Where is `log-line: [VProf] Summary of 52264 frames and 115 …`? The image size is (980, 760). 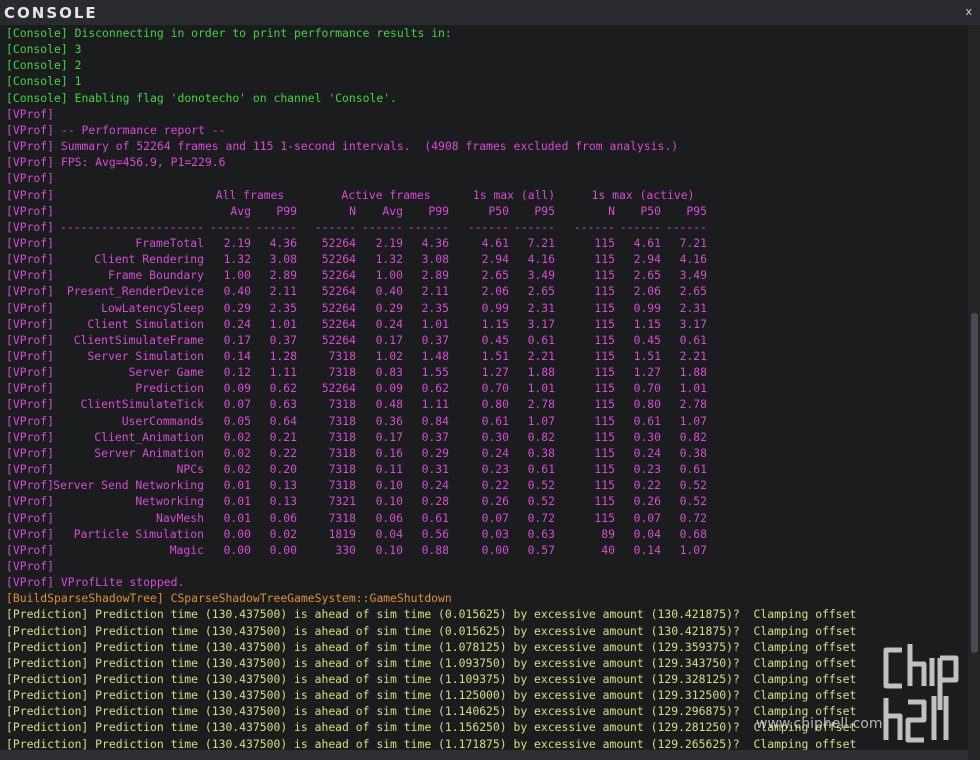
log-line: [VProf] Summary of 52264 frames and 115 … is located at coordinates (342, 146).